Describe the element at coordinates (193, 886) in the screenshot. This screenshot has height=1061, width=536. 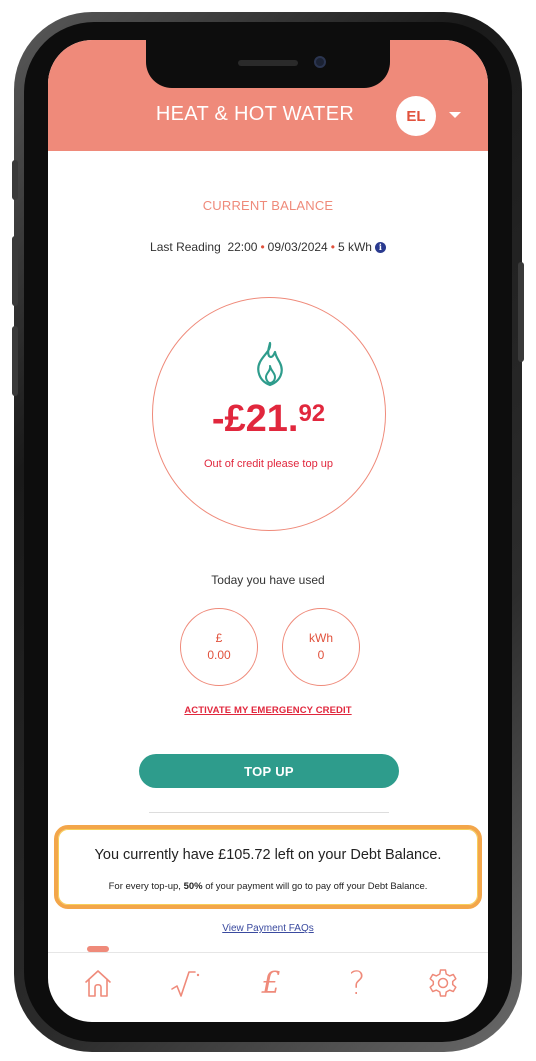
I see `debt-sub-percent: 50%` at that location.